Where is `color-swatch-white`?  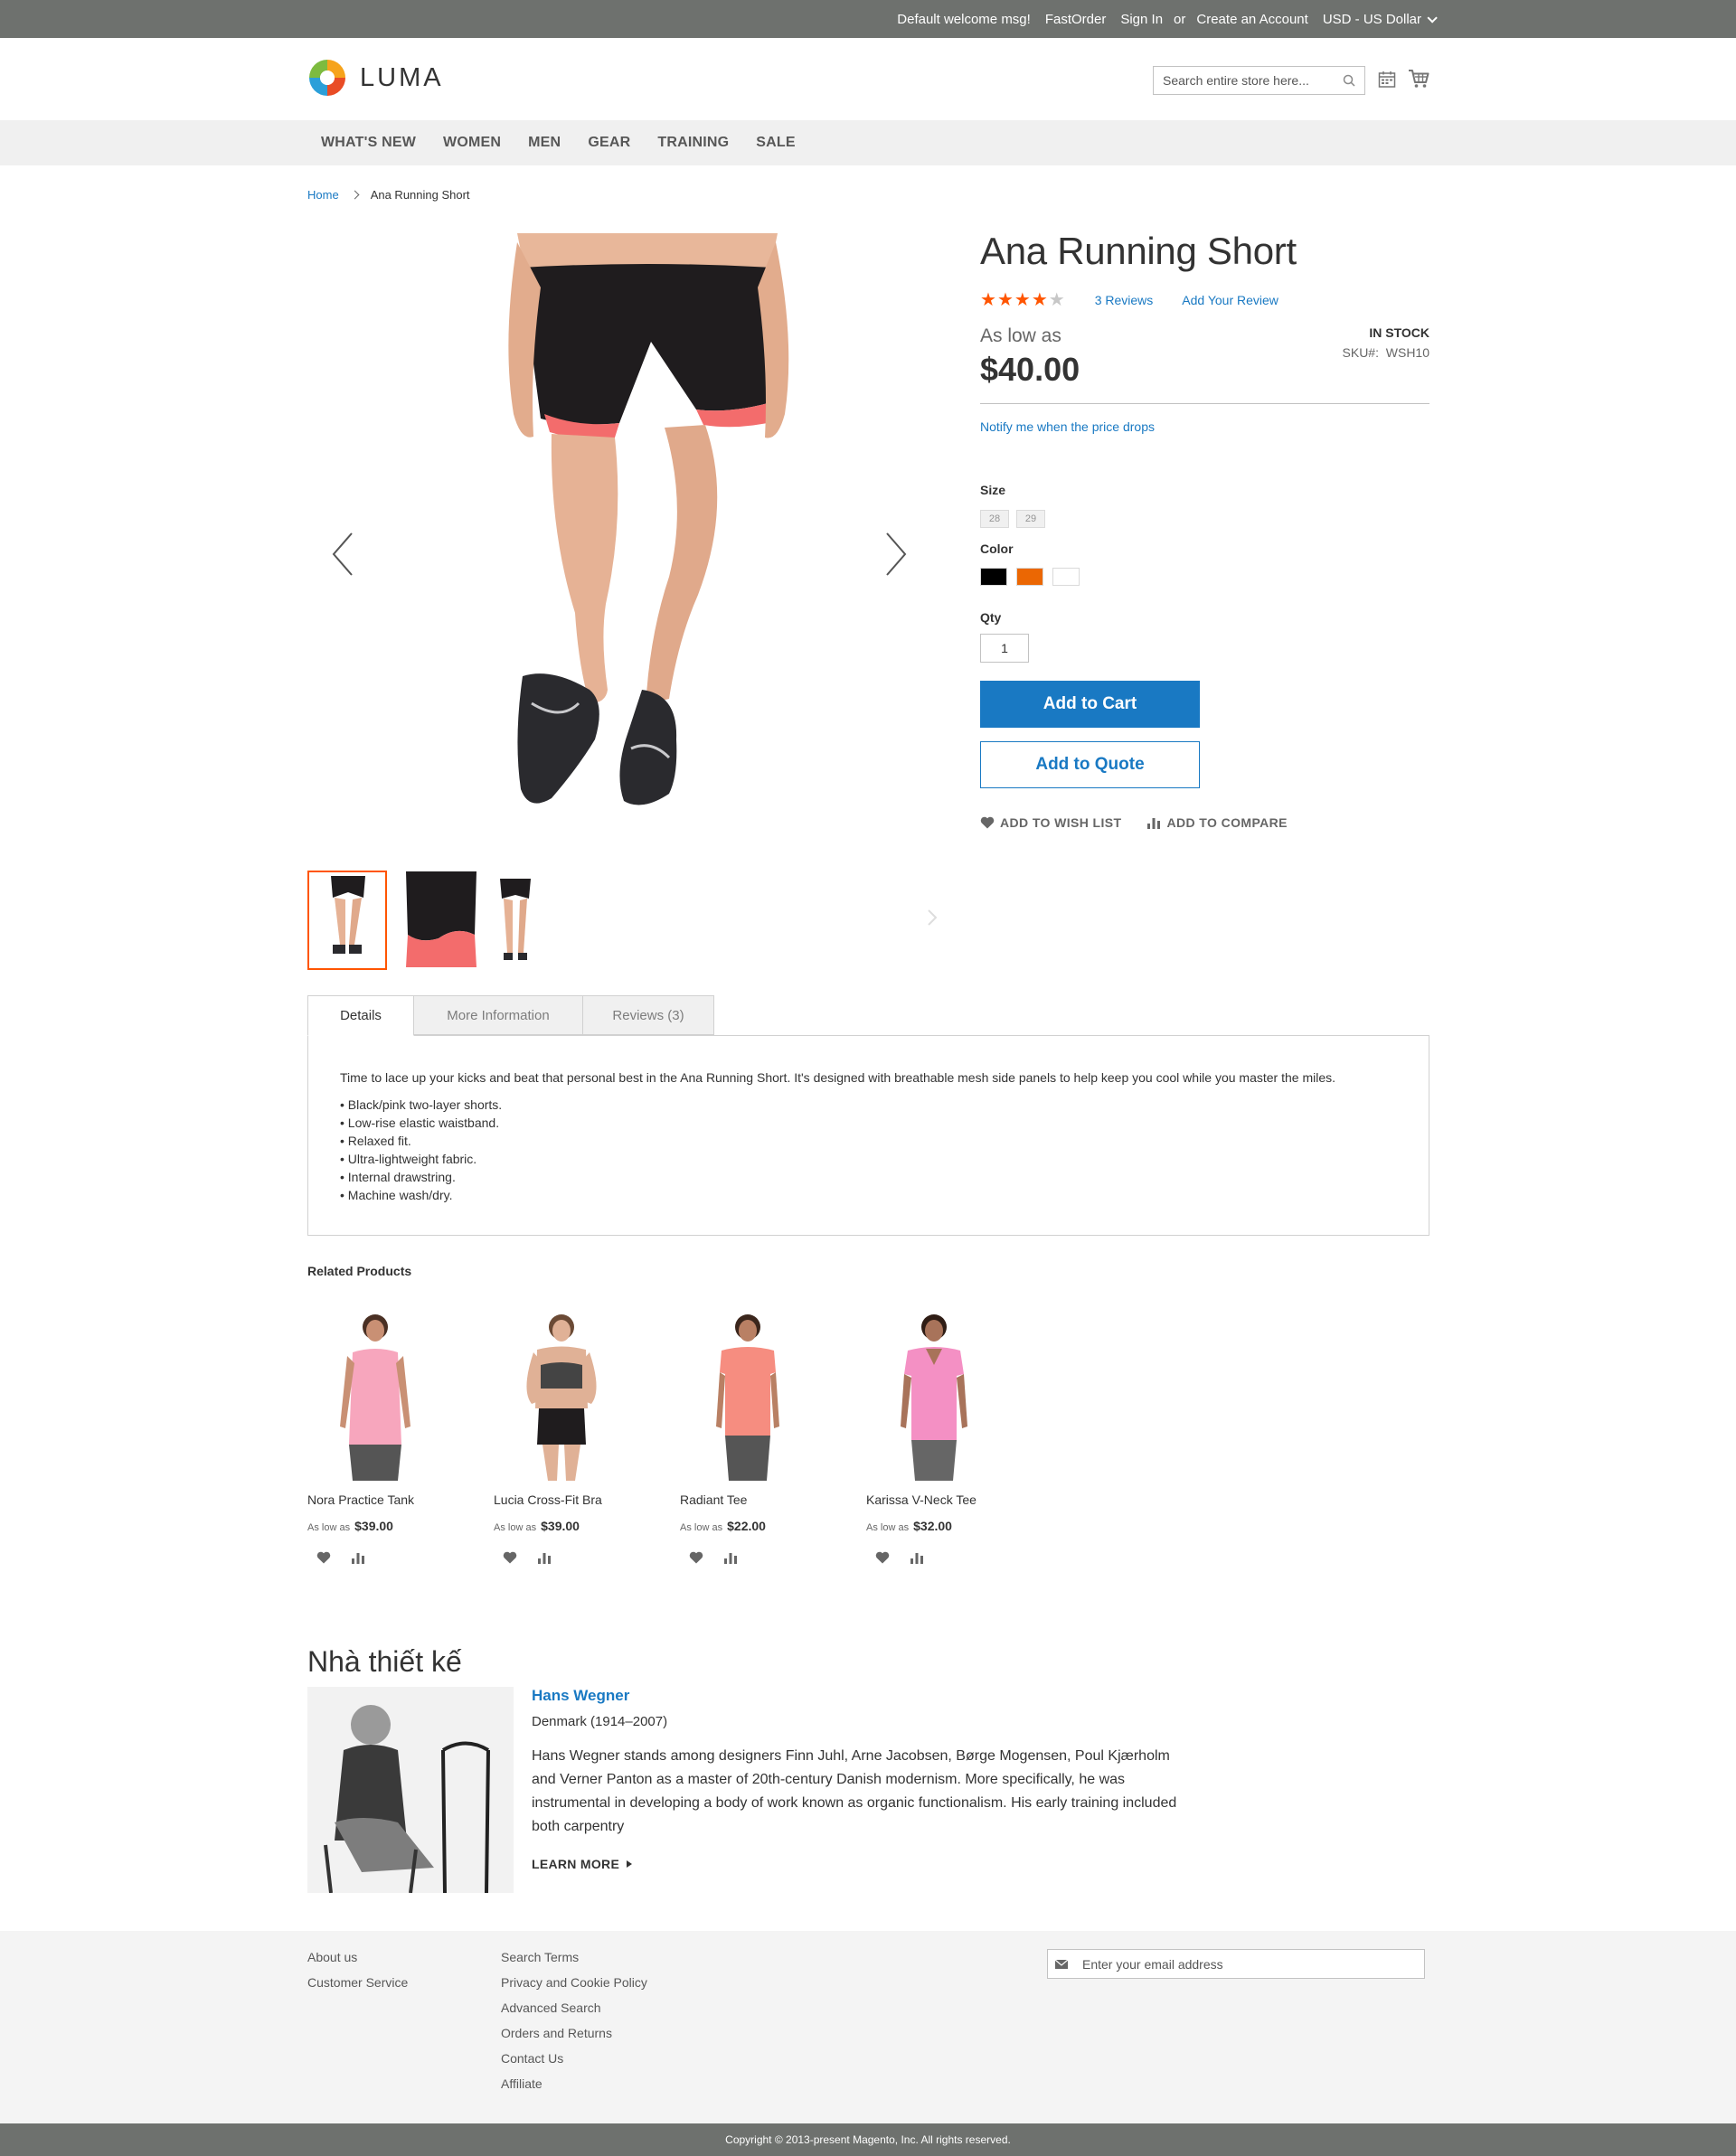
color-swatch-white is located at coordinates (1066, 577).